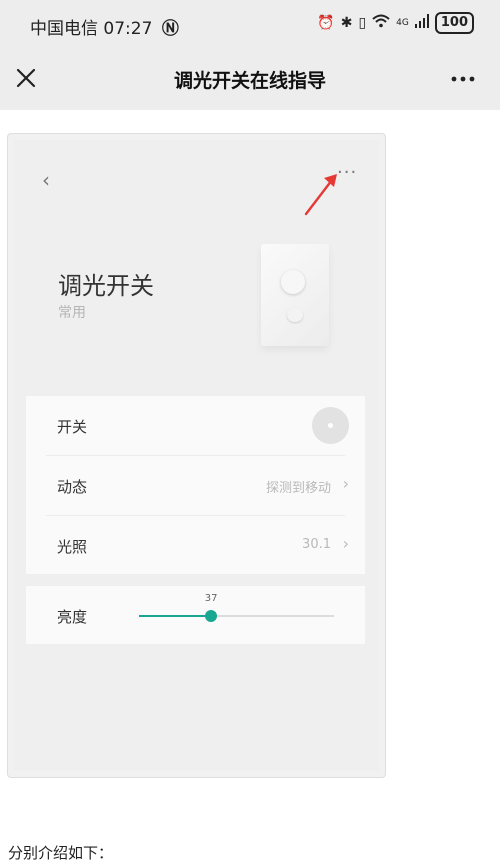 This screenshot has height=863, width=500. Describe the element at coordinates (320, 195) in the screenshot. I see `red-arrow-annotation` at that location.